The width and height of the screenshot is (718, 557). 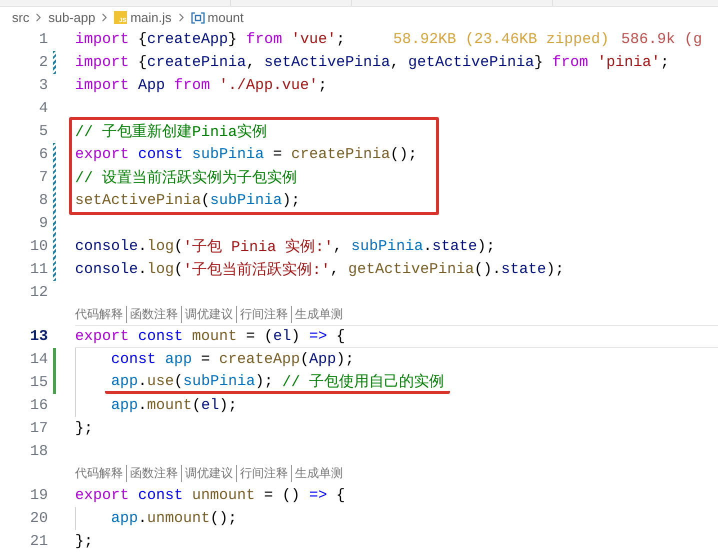 I want to click on identifier: setActivePinia, so click(x=327, y=62).